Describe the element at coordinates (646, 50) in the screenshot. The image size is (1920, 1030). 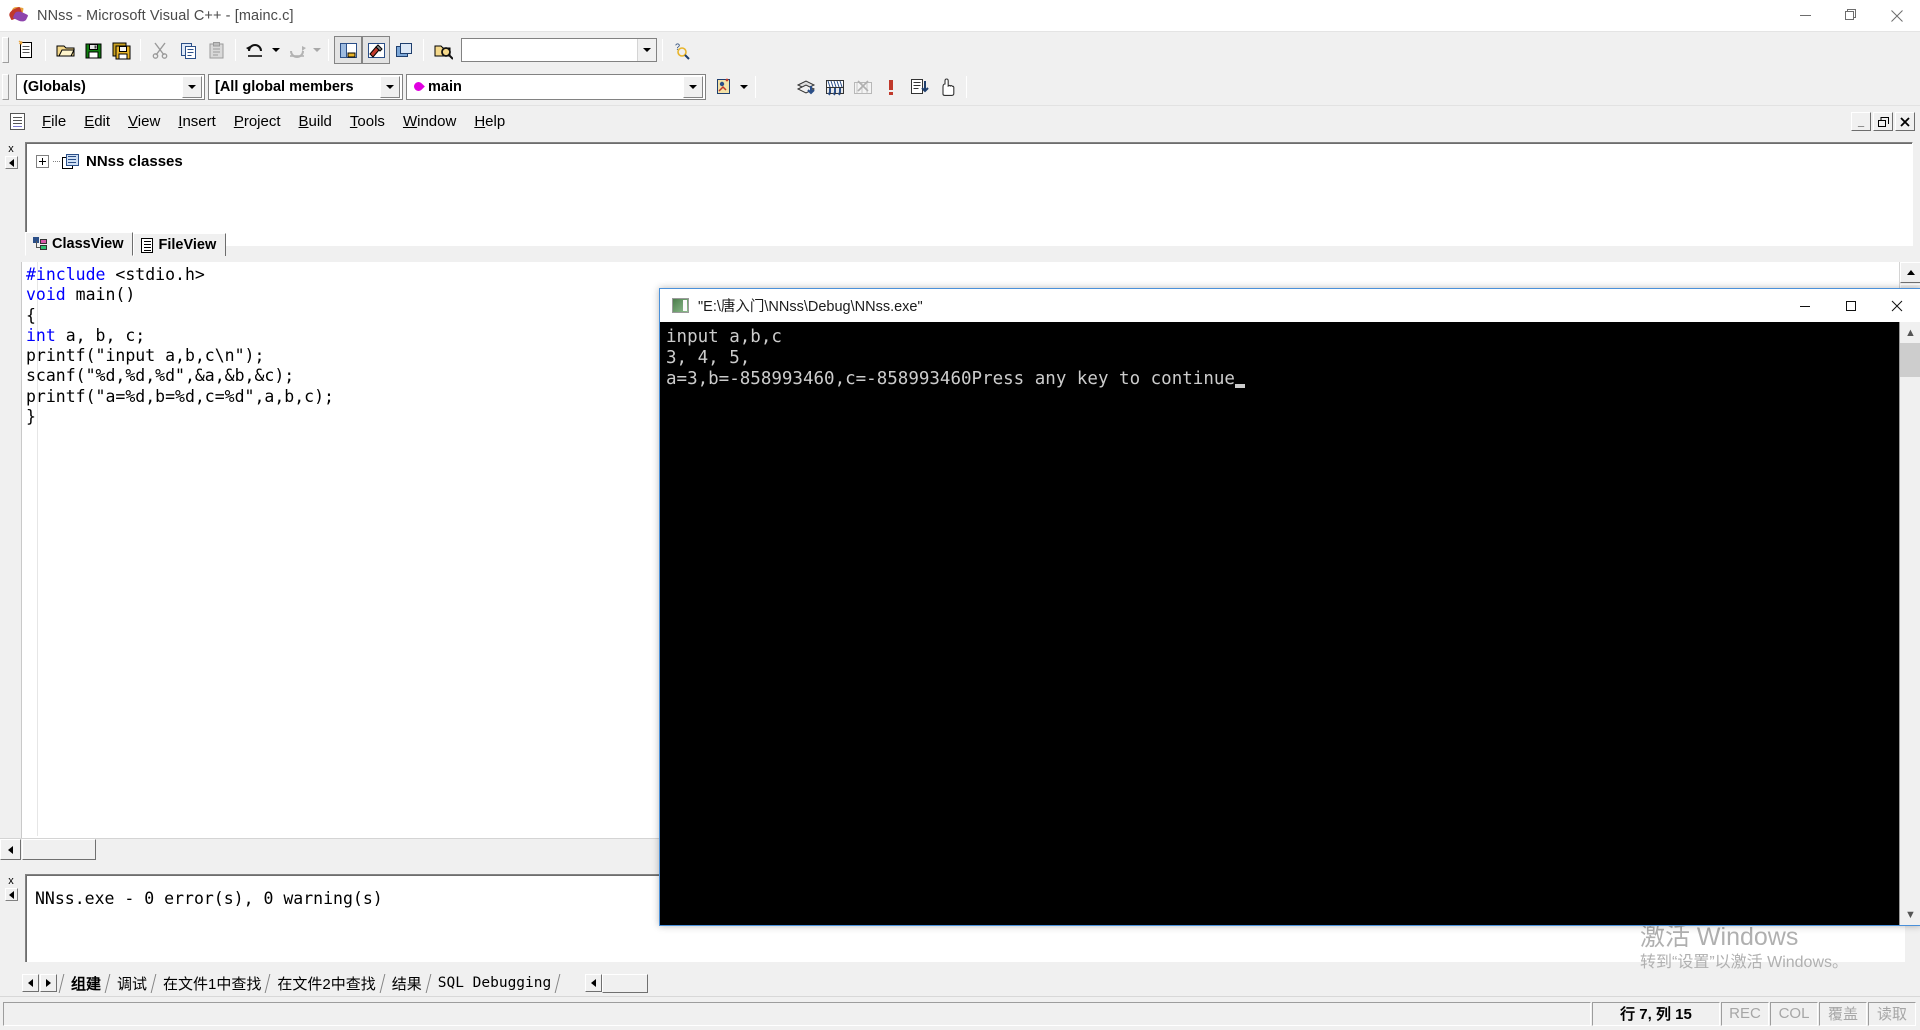
I see `find-combo-arrow-icon` at that location.